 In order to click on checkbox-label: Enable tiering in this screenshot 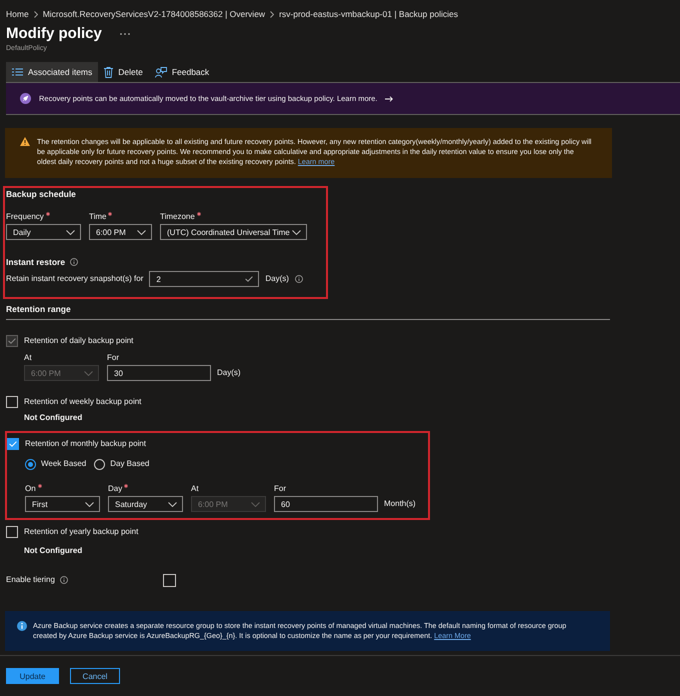, I will do `click(30, 580)`.